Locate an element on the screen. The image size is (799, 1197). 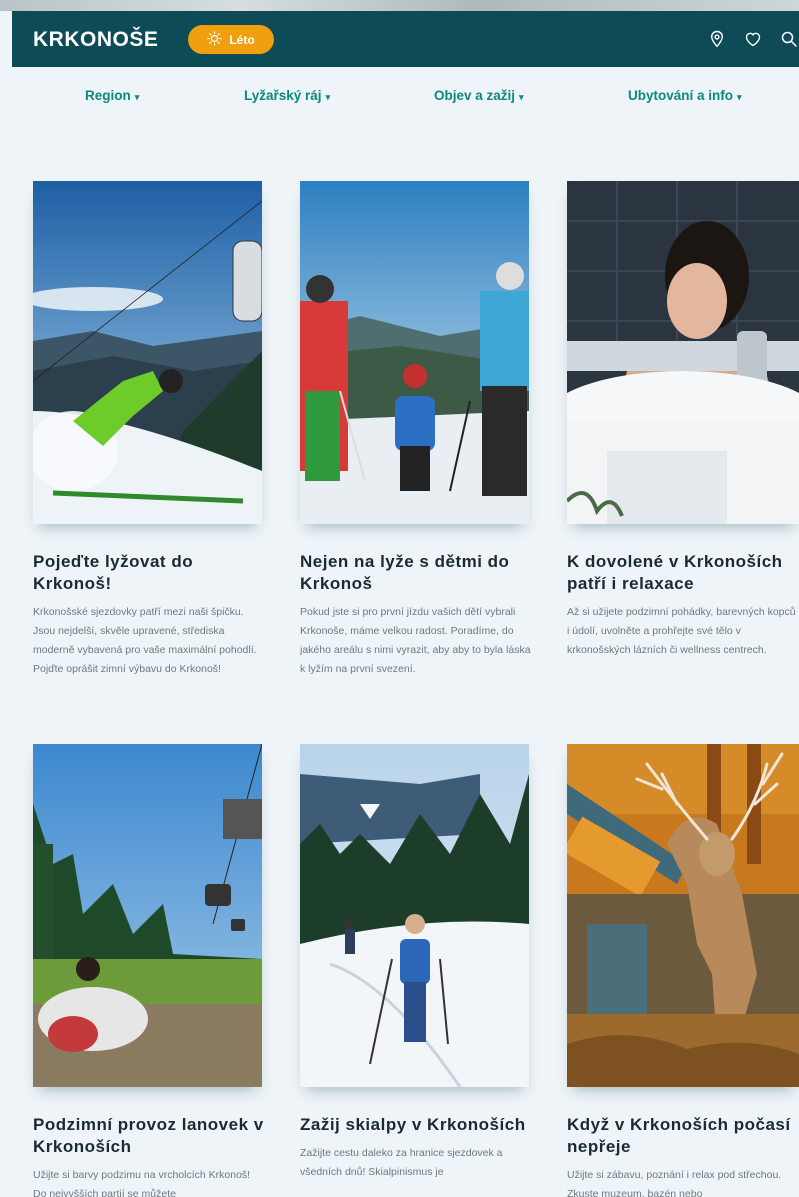
nav-item-lyzarsky-raj: Lyžařský ráj ▾ is located at coordinates (287, 95).